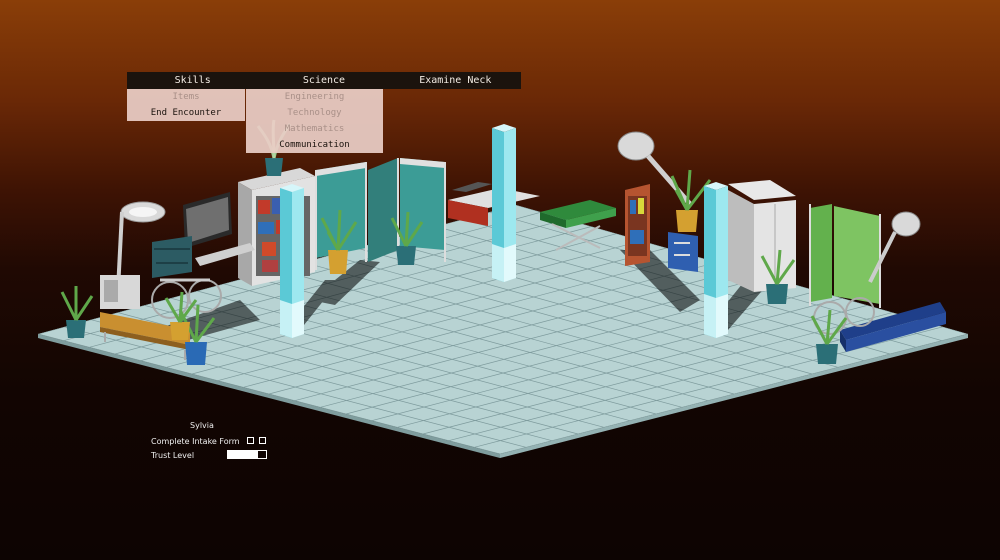 The image size is (1000, 560). I want to click on patient-name: Sylvia, so click(202, 425).